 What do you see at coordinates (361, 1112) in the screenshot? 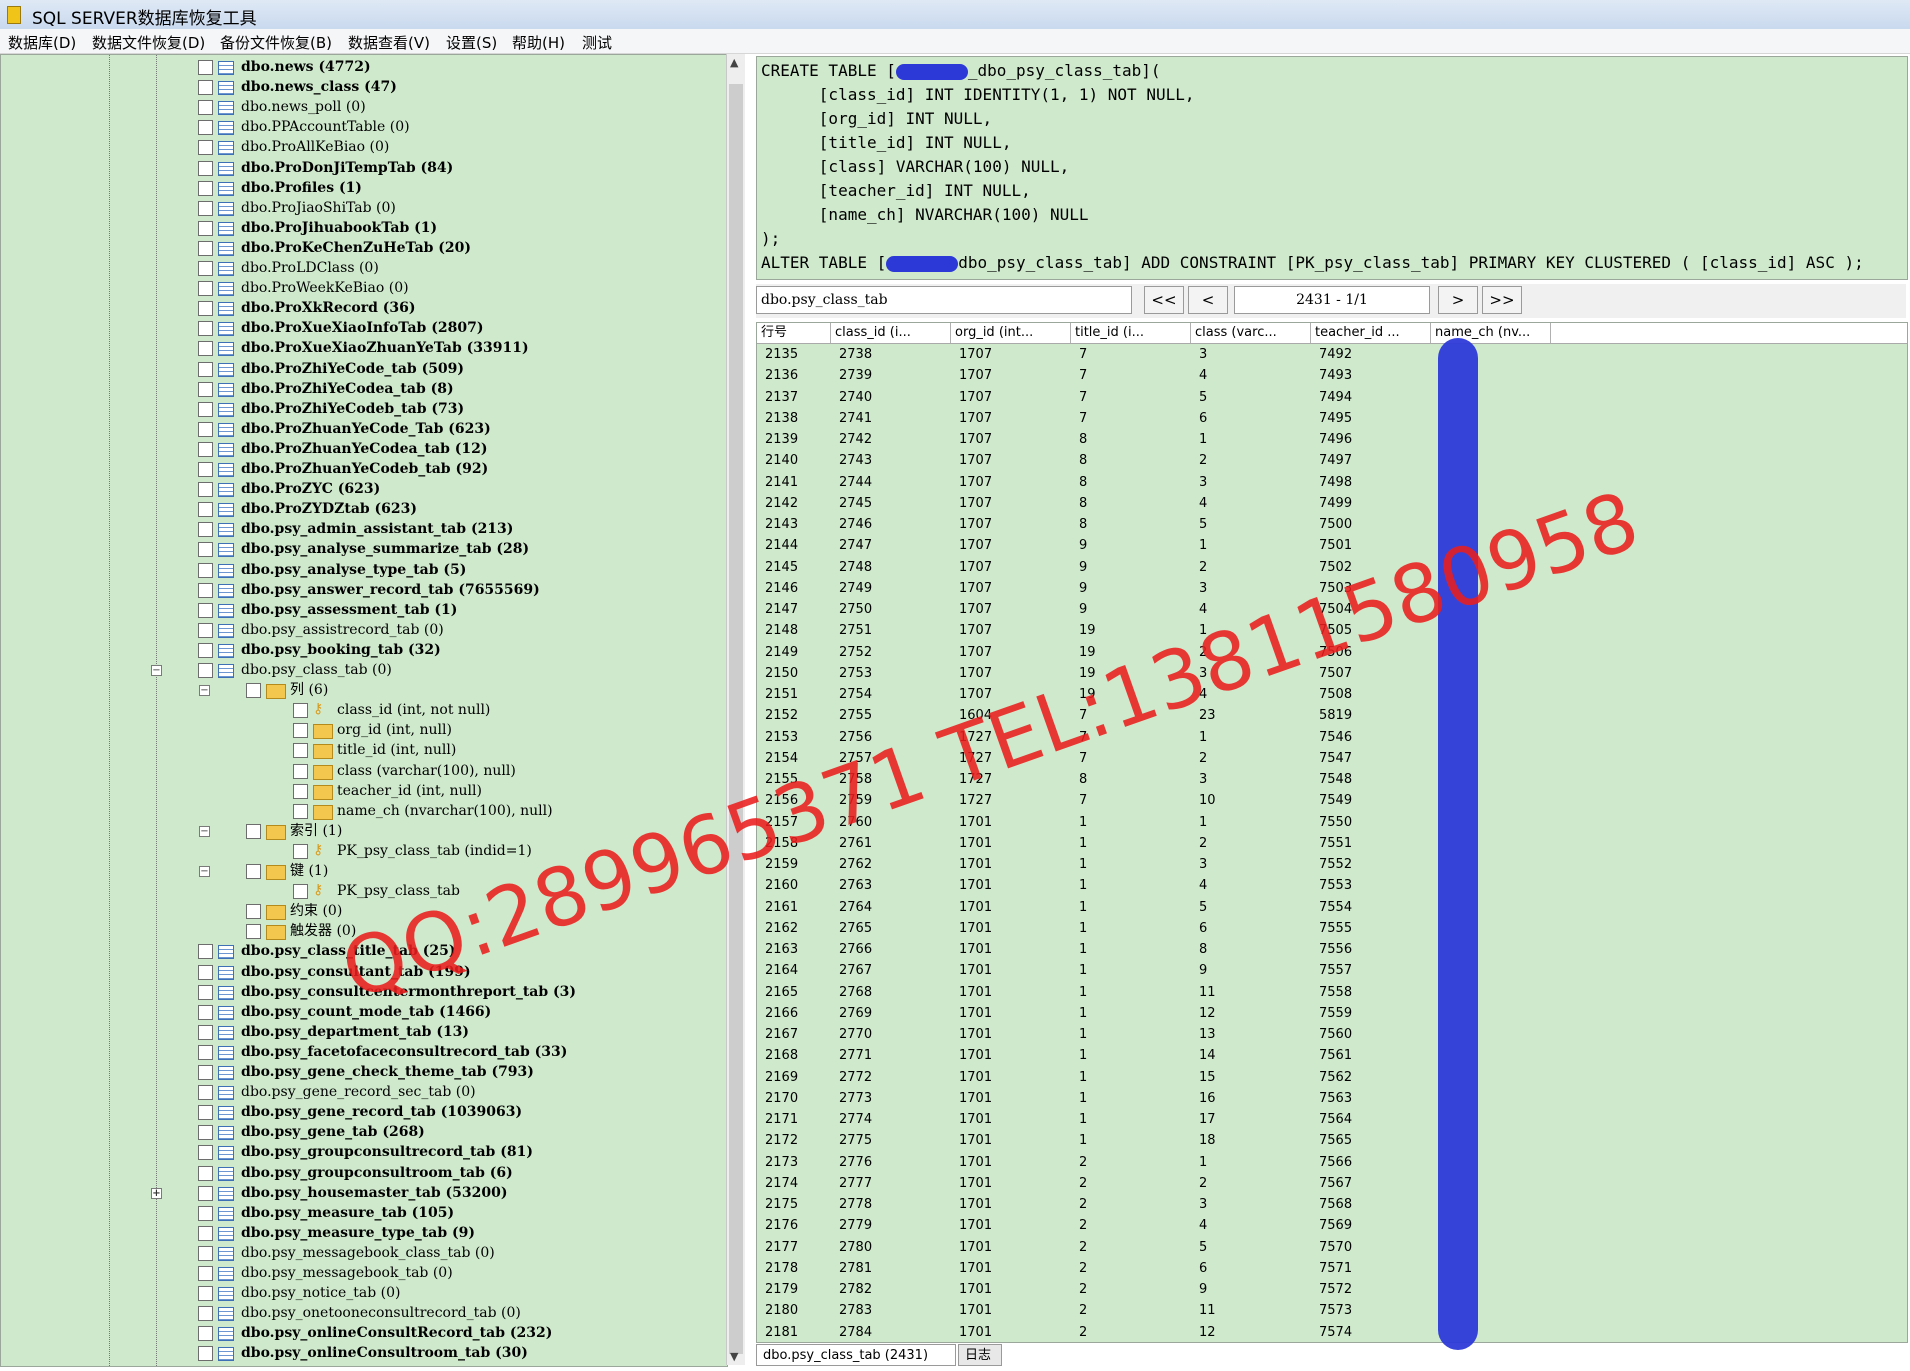
I see `tree-table-item: dbo.psy_gene_record_tab (1039063)` at bounding box center [361, 1112].